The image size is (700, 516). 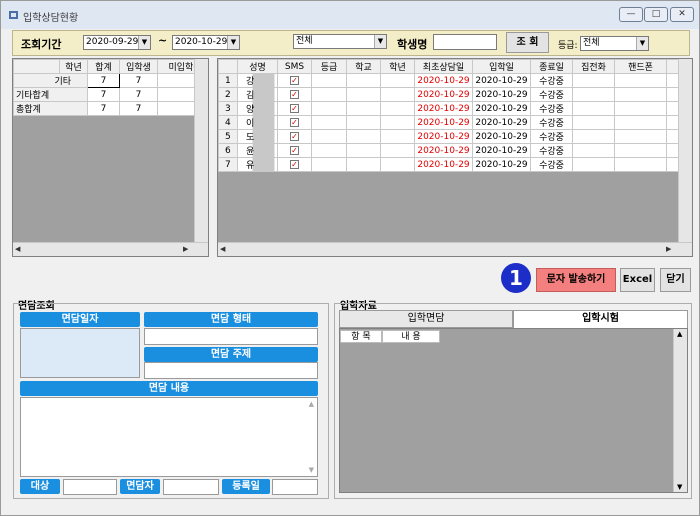 I want to click on table-row: 5도✓2020-10-292020-10-29수강중010-, so click(x=455, y=136).